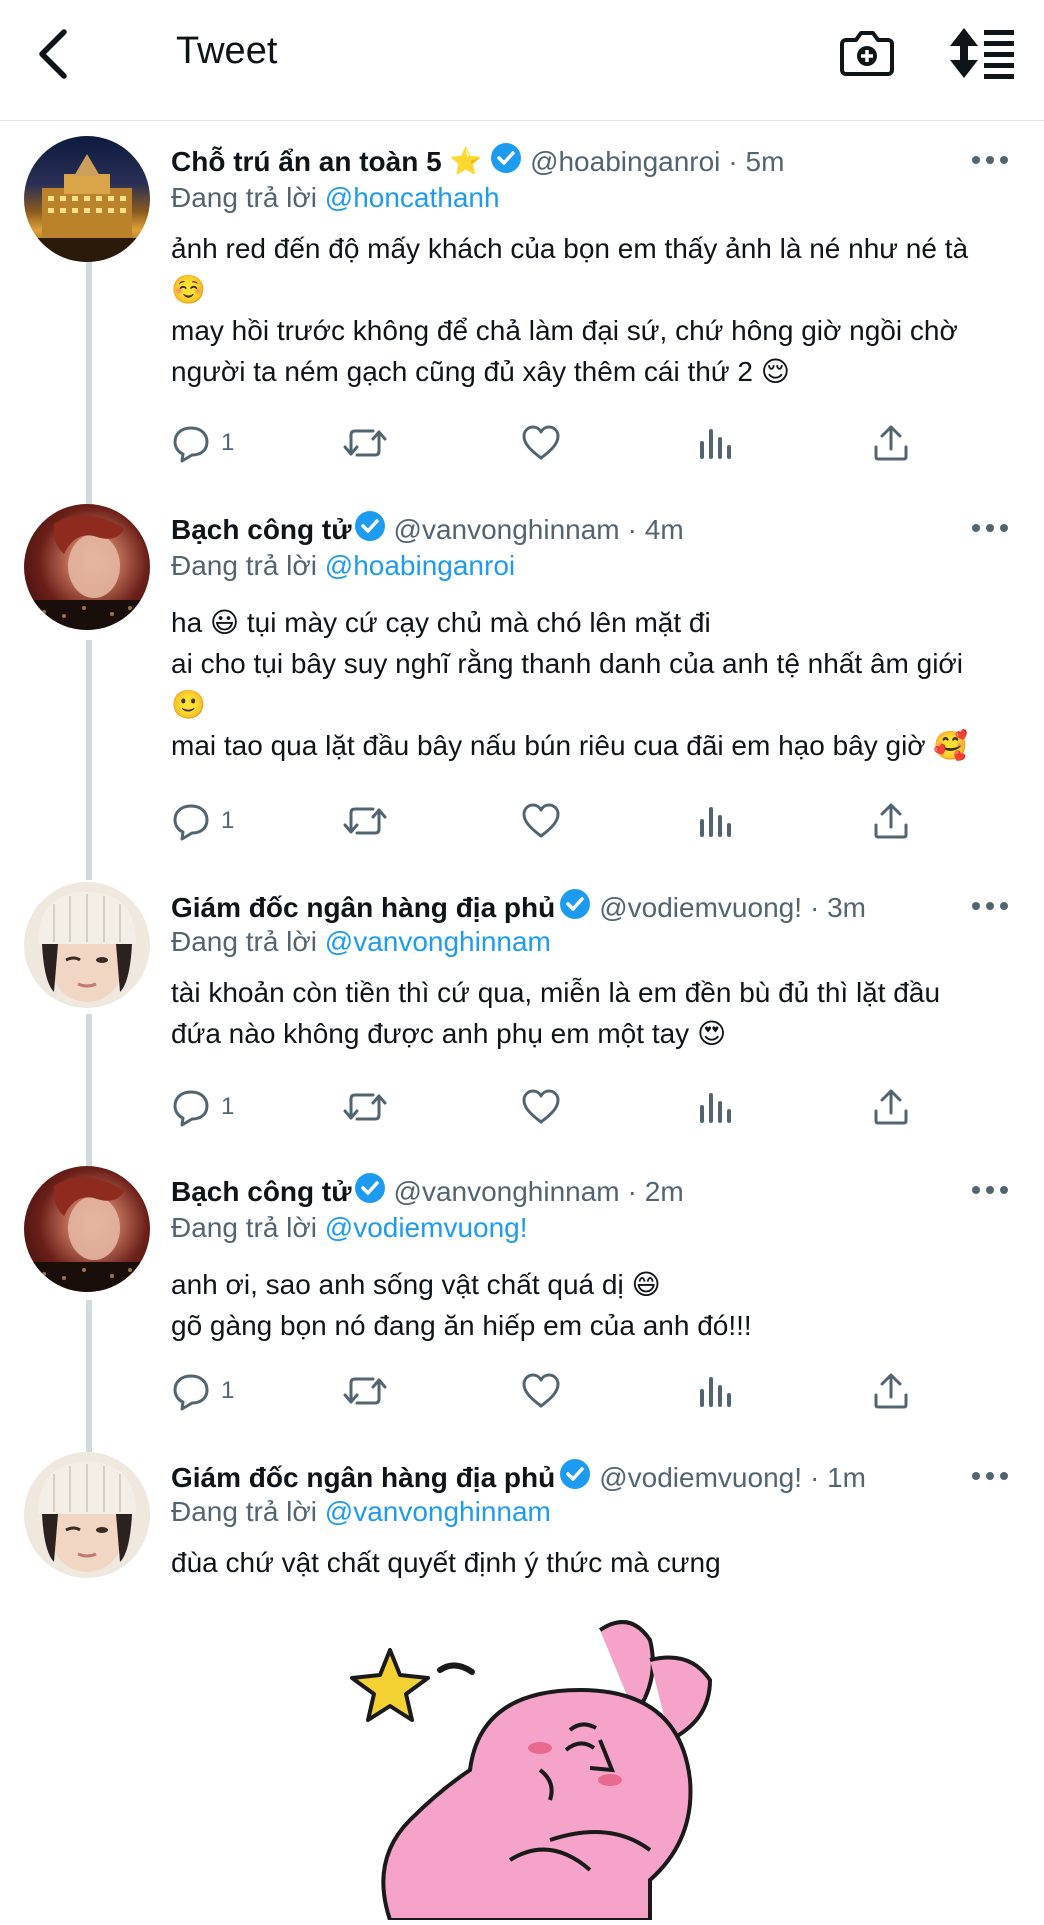  What do you see at coordinates (420, 565) in the screenshot?
I see `reply-mention-link: @hoabinganroi` at bounding box center [420, 565].